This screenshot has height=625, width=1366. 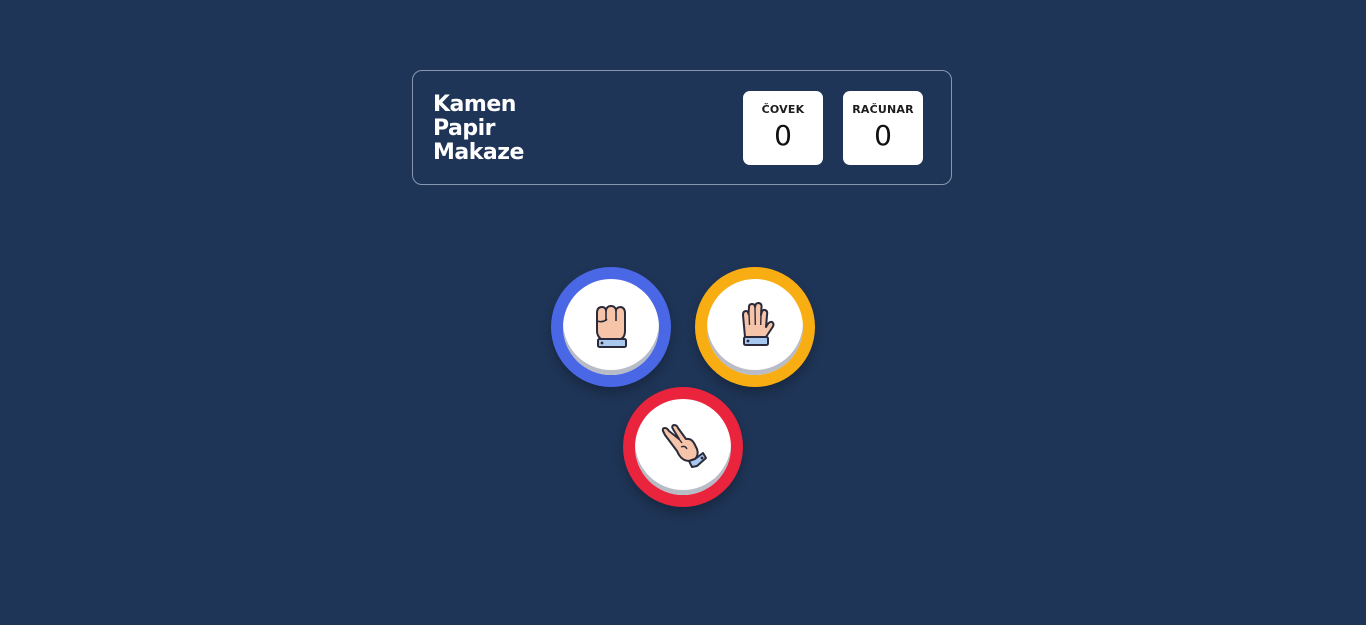 I want to click on human-score-label: ČOVEK, so click(x=783, y=109).